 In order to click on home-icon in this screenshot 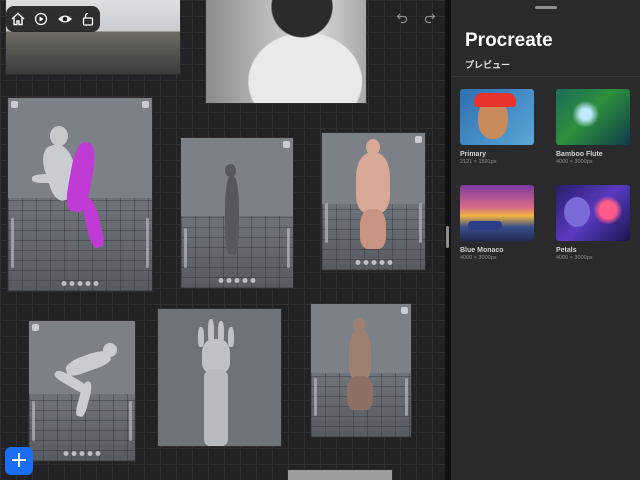, I will do `click(18, 19)`.